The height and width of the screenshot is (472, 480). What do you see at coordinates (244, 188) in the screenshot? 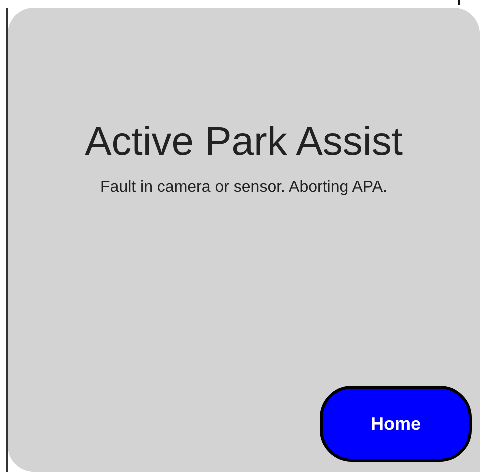
I see `dialog-message: Fault in camera or sensor. Aborting APA.` at bounding box center [244, 188].